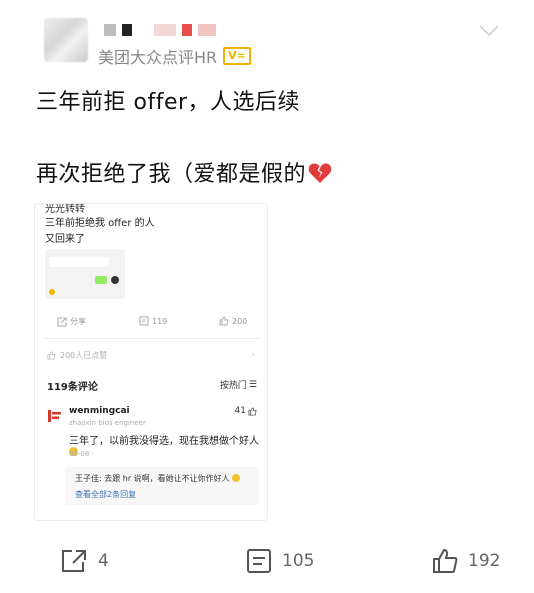  Describe the element at coordinates (253, 355) in the screenshot. I see `chevron-right-icon: ›` at that location.